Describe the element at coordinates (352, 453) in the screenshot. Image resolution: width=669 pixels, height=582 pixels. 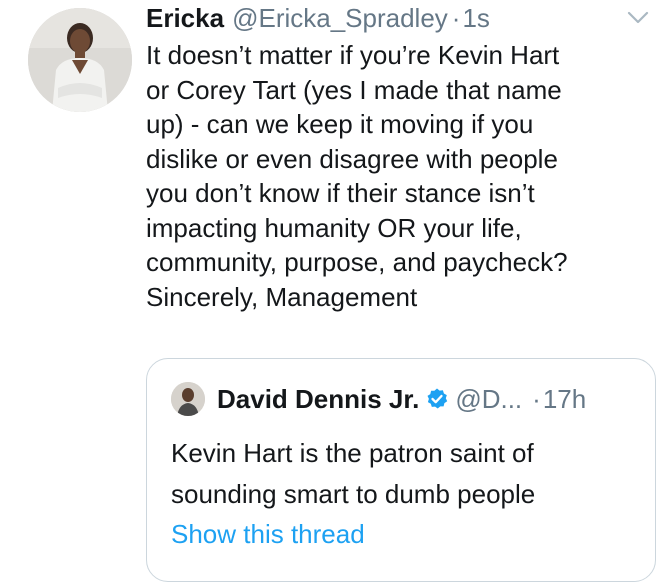
I see `quoted-text-line: Kevin Hart is the patron saint of` at that location.